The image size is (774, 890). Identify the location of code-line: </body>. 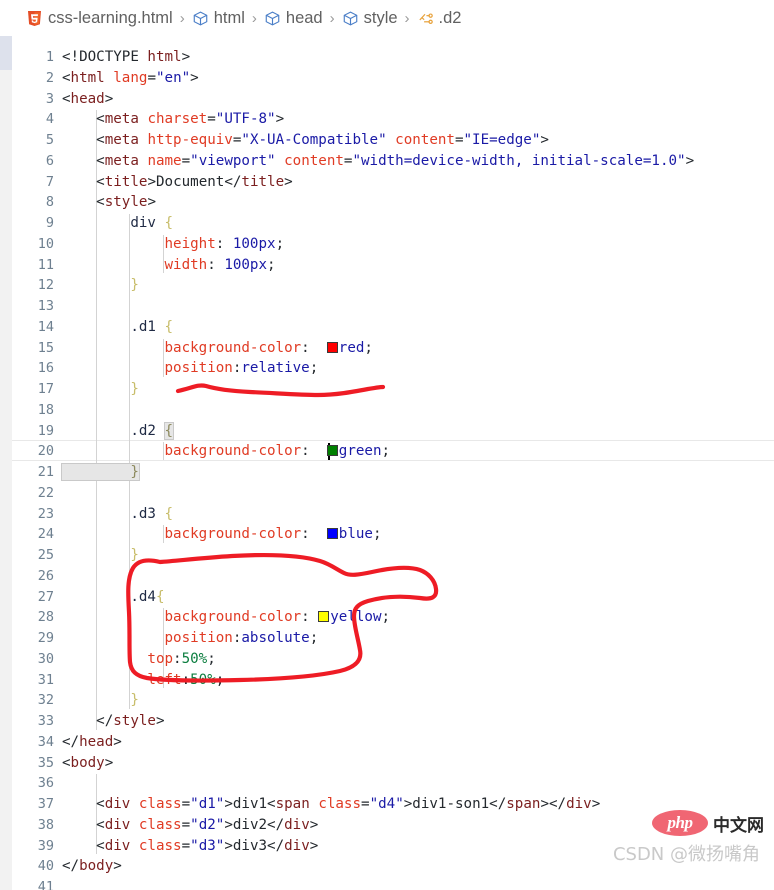
(92, 866).